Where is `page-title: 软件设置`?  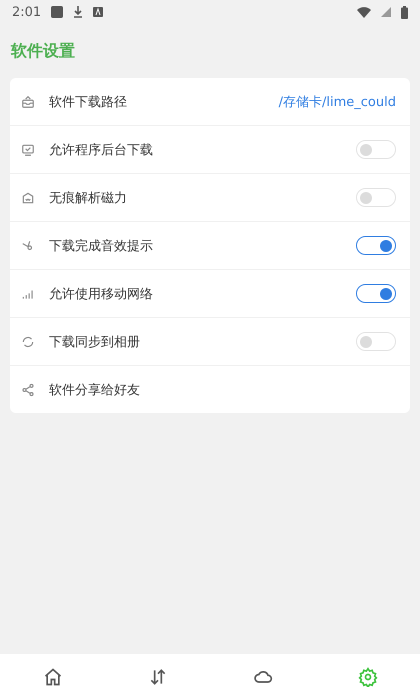 page-title: 软件设置 is located at coordinates (43, 51).